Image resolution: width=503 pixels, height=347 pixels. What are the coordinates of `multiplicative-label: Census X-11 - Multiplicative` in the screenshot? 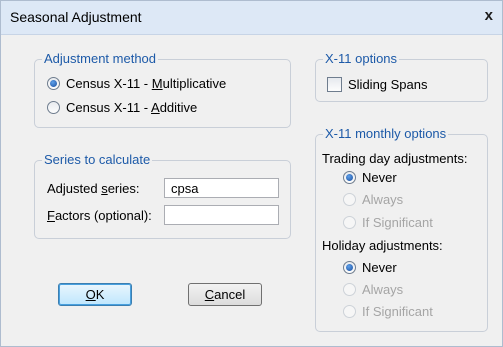 It's located at (146, 83).